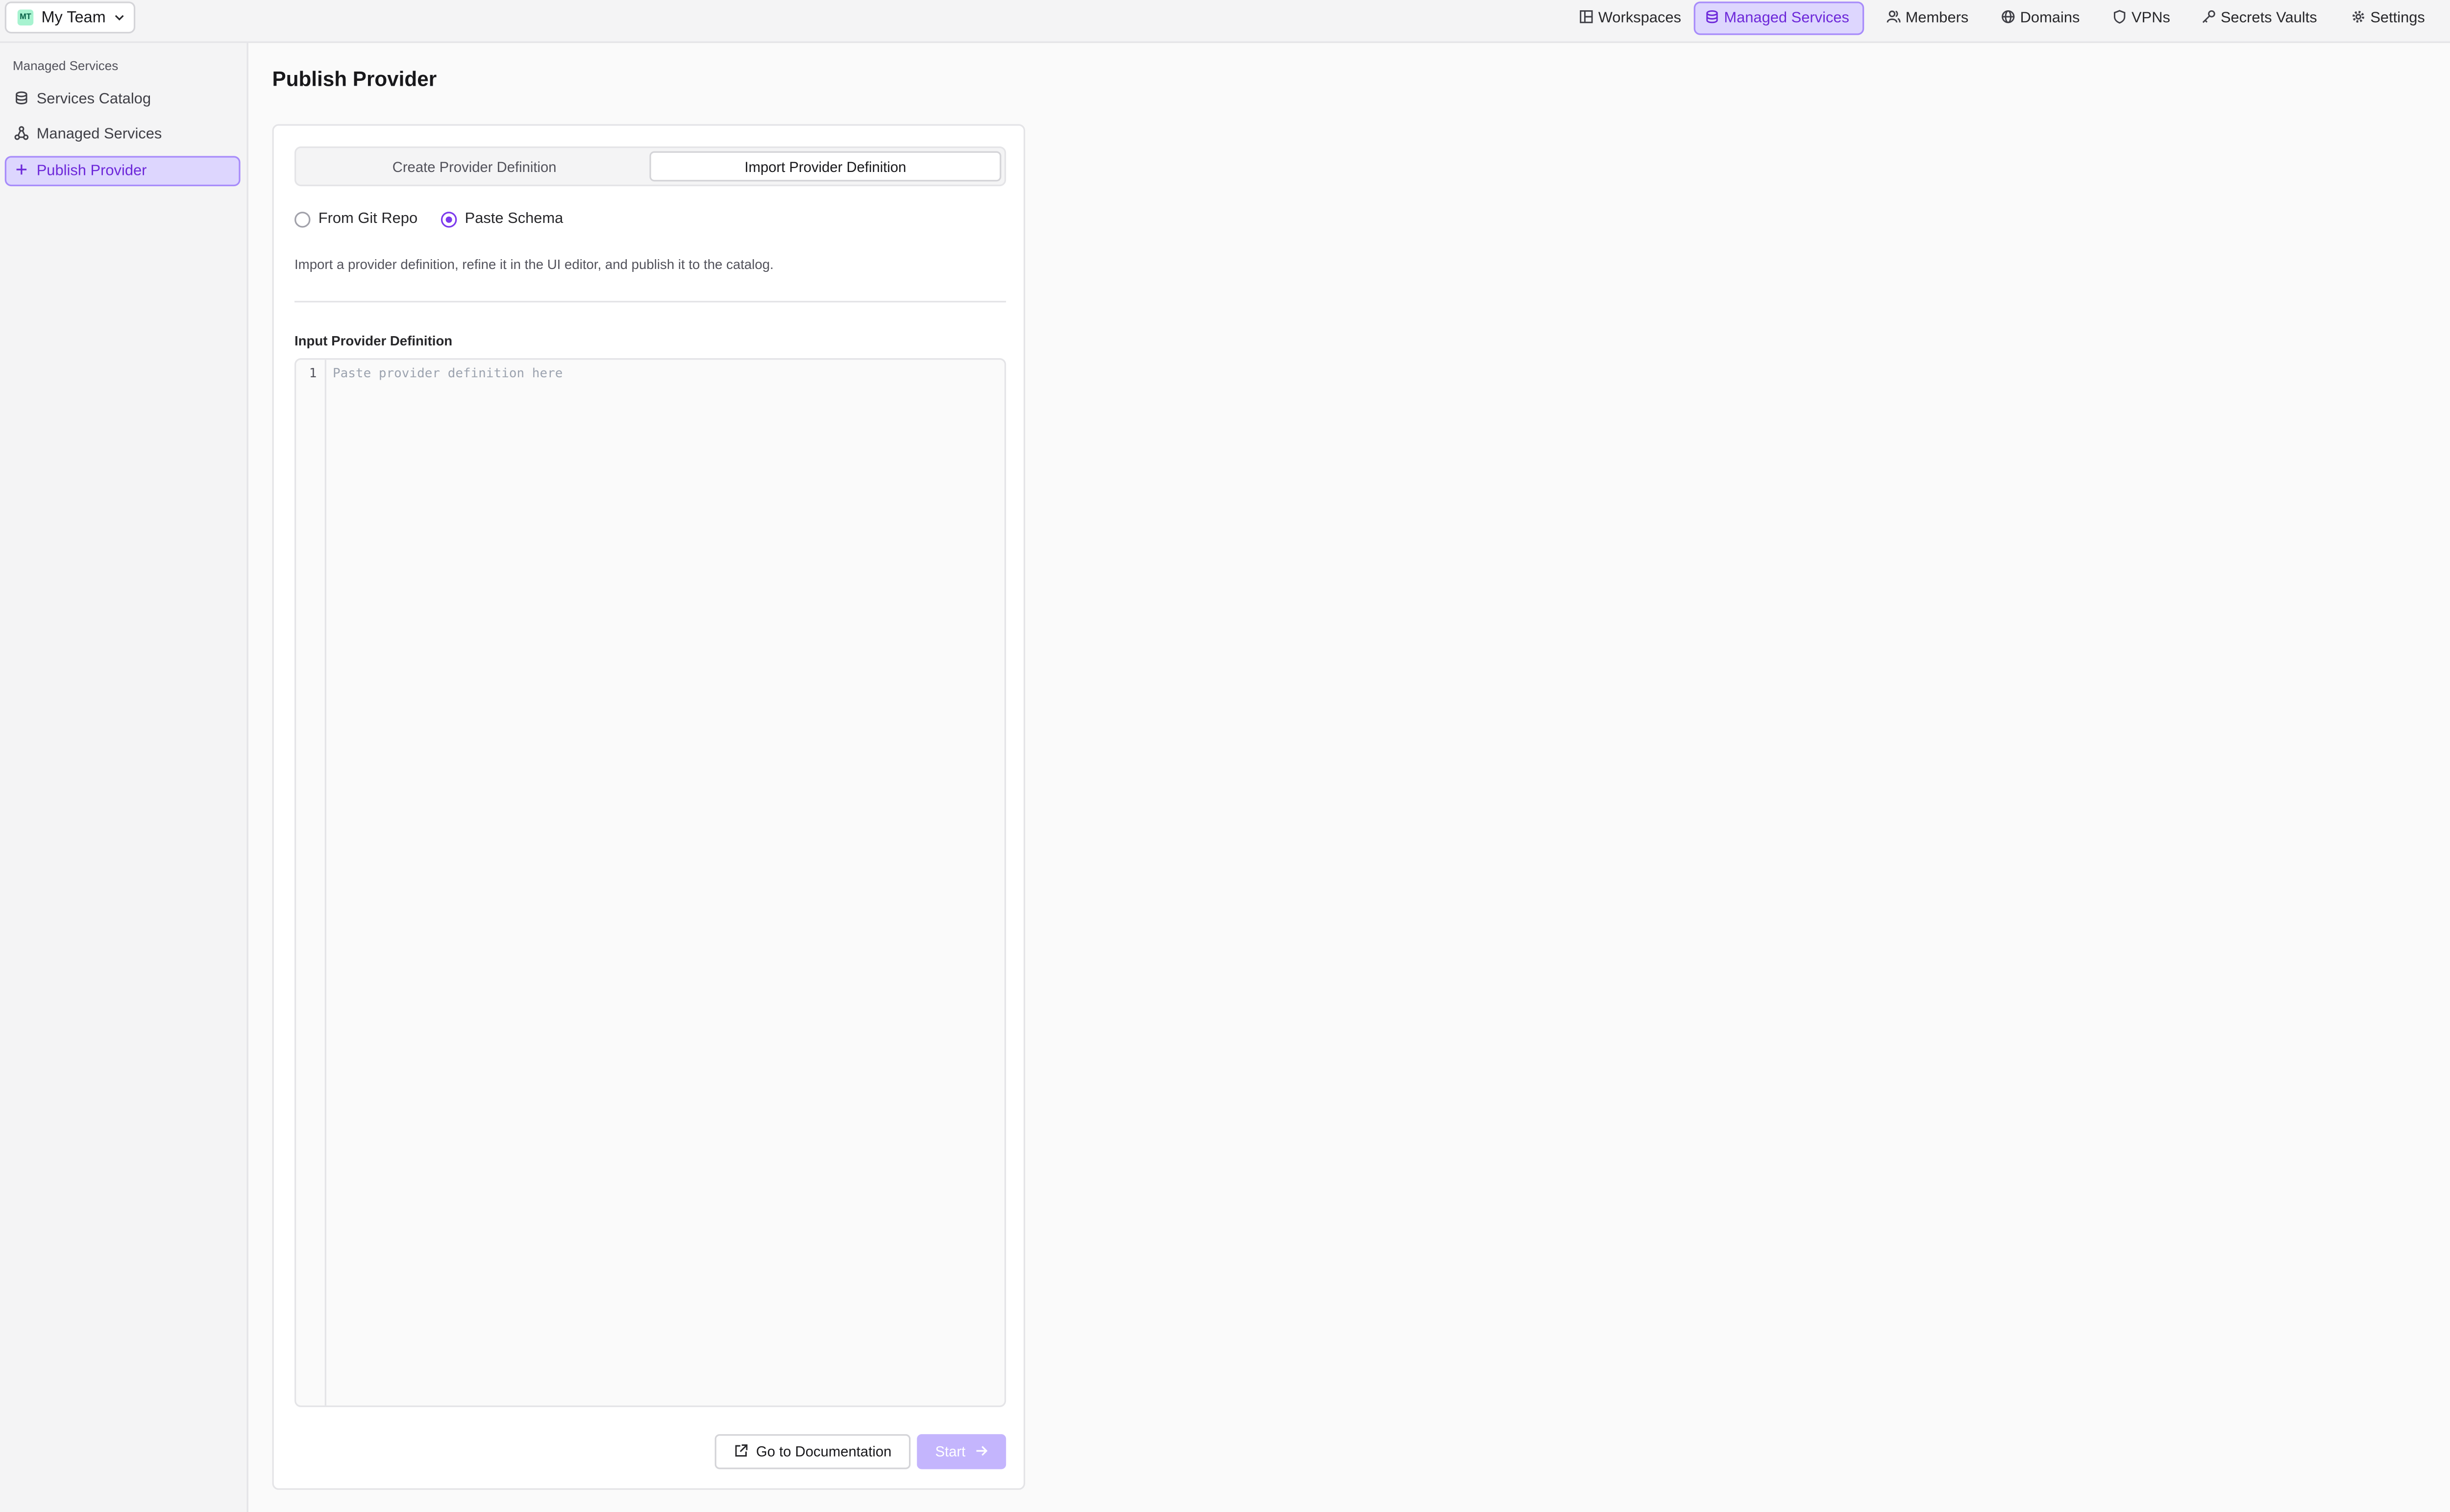 The height and width of the screenshot is (1512, 2450). What do you see at coordinates (99, 134) in the screenshot?
I see `sidebar-item-label: Managed Services` at bounding box center [99, 134].